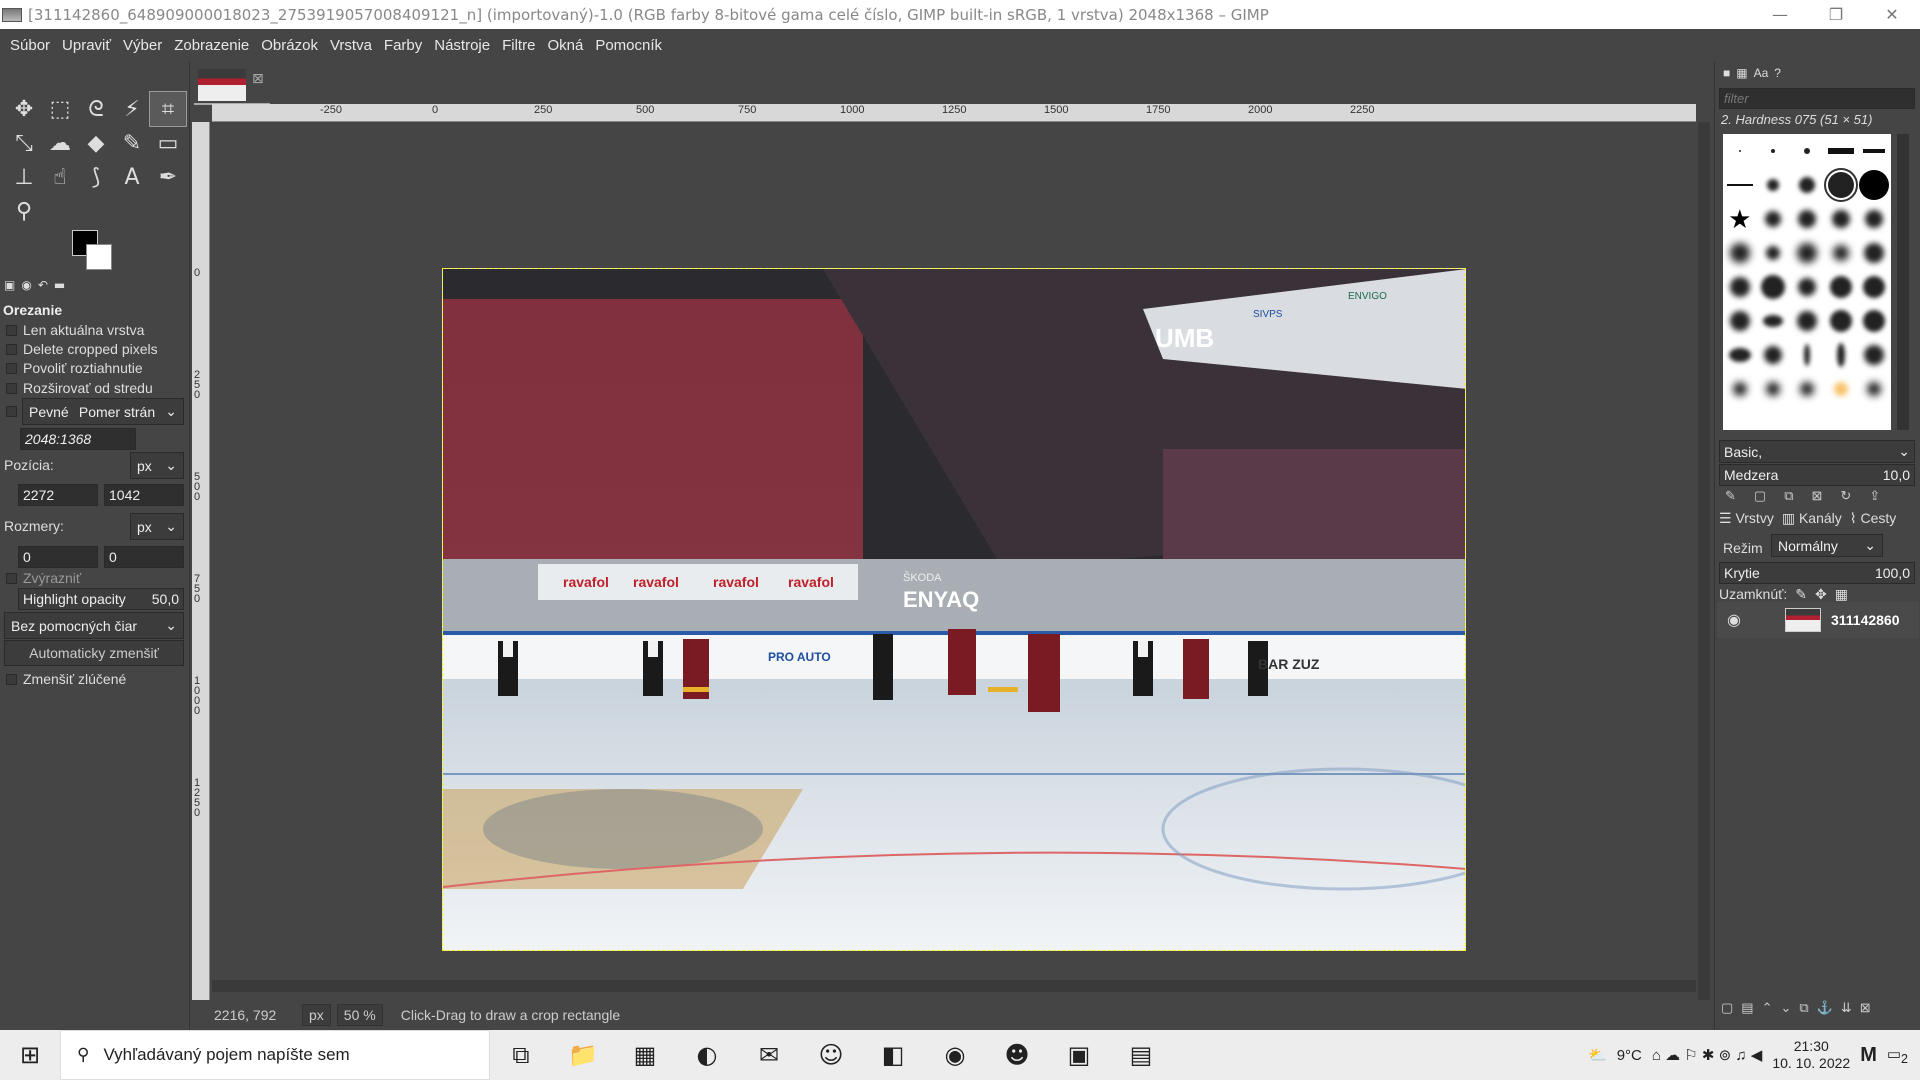  I want to click on brushes-tab-icon: ■, so click(1726, 73).